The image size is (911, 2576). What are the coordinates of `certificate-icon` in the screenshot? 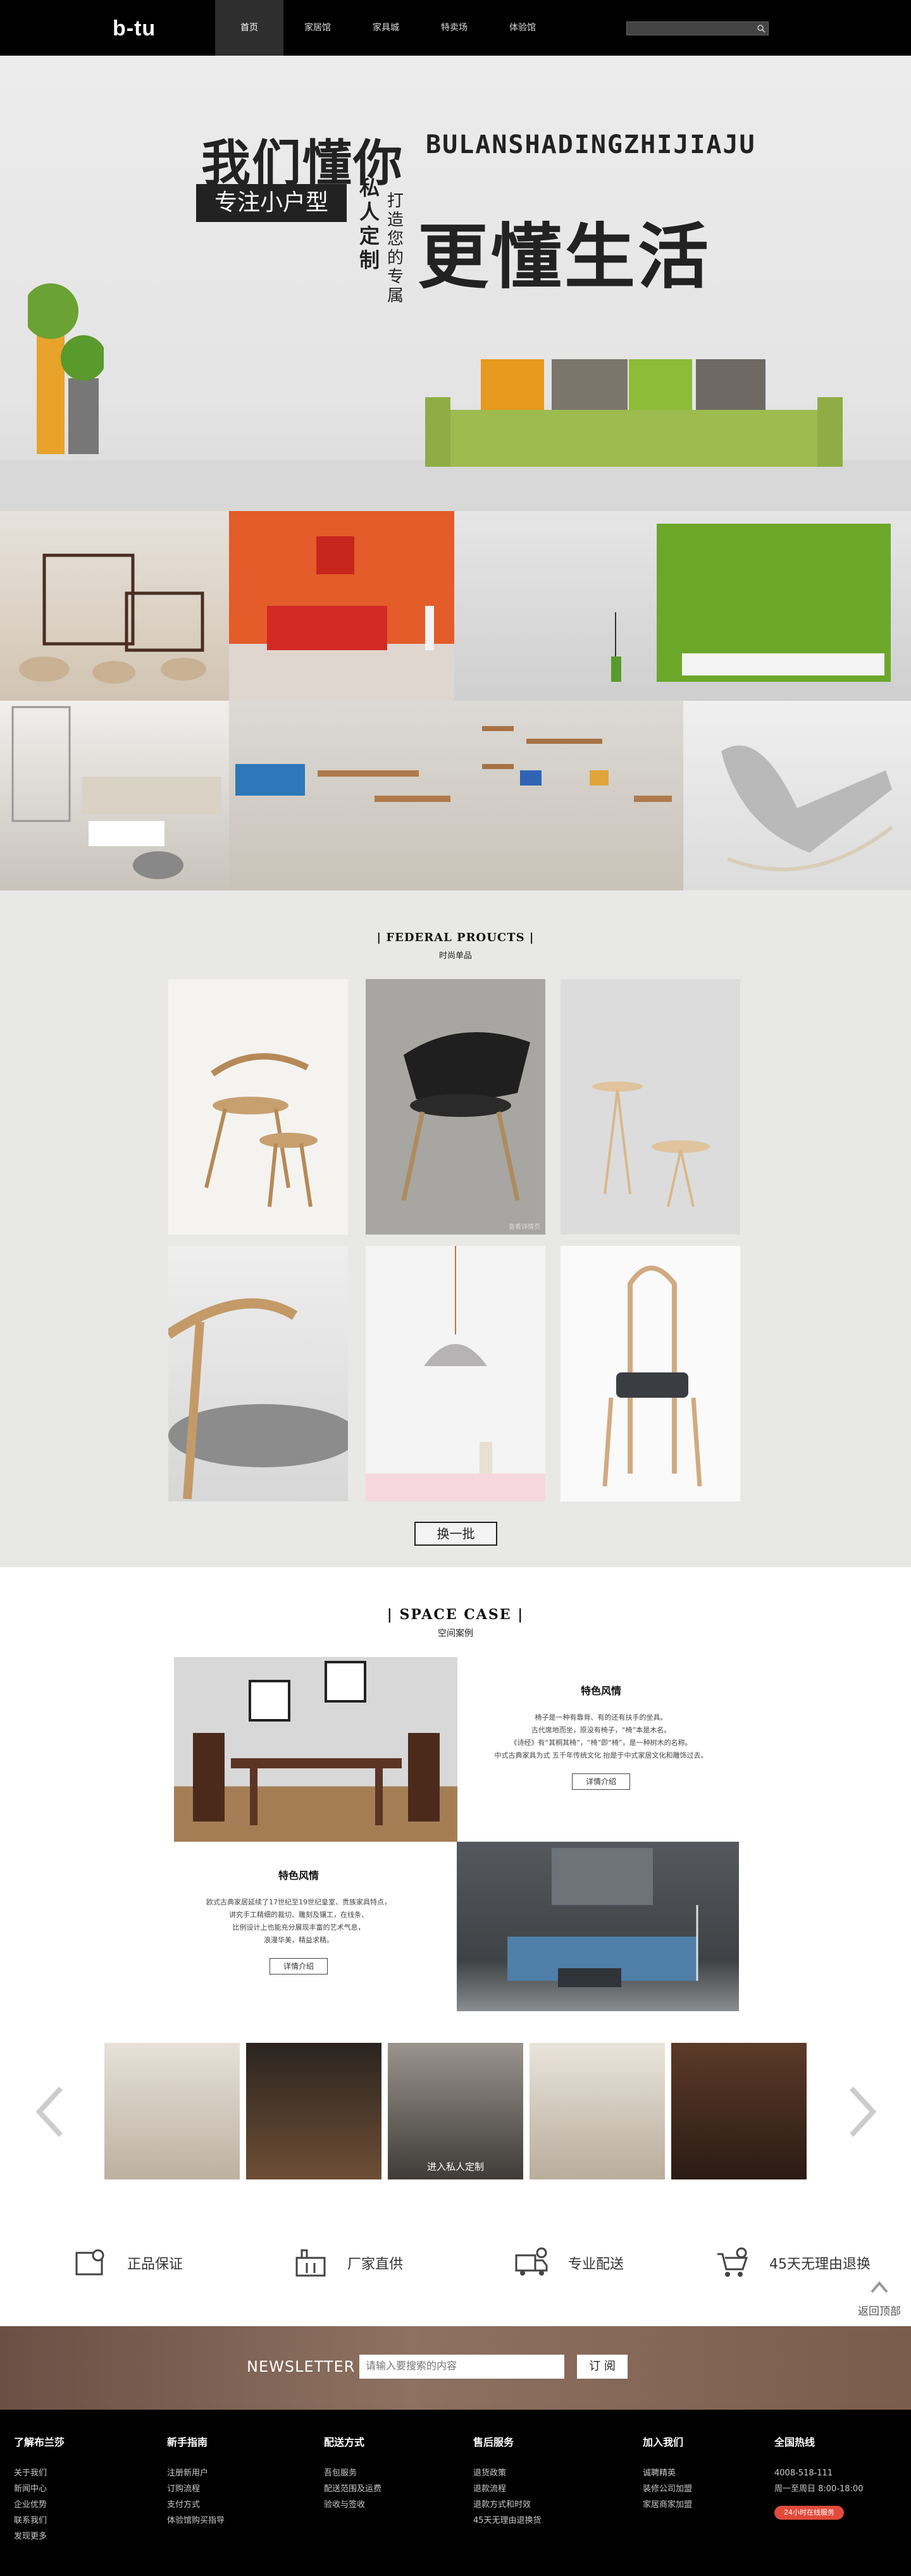 It's located at (89, 2262).